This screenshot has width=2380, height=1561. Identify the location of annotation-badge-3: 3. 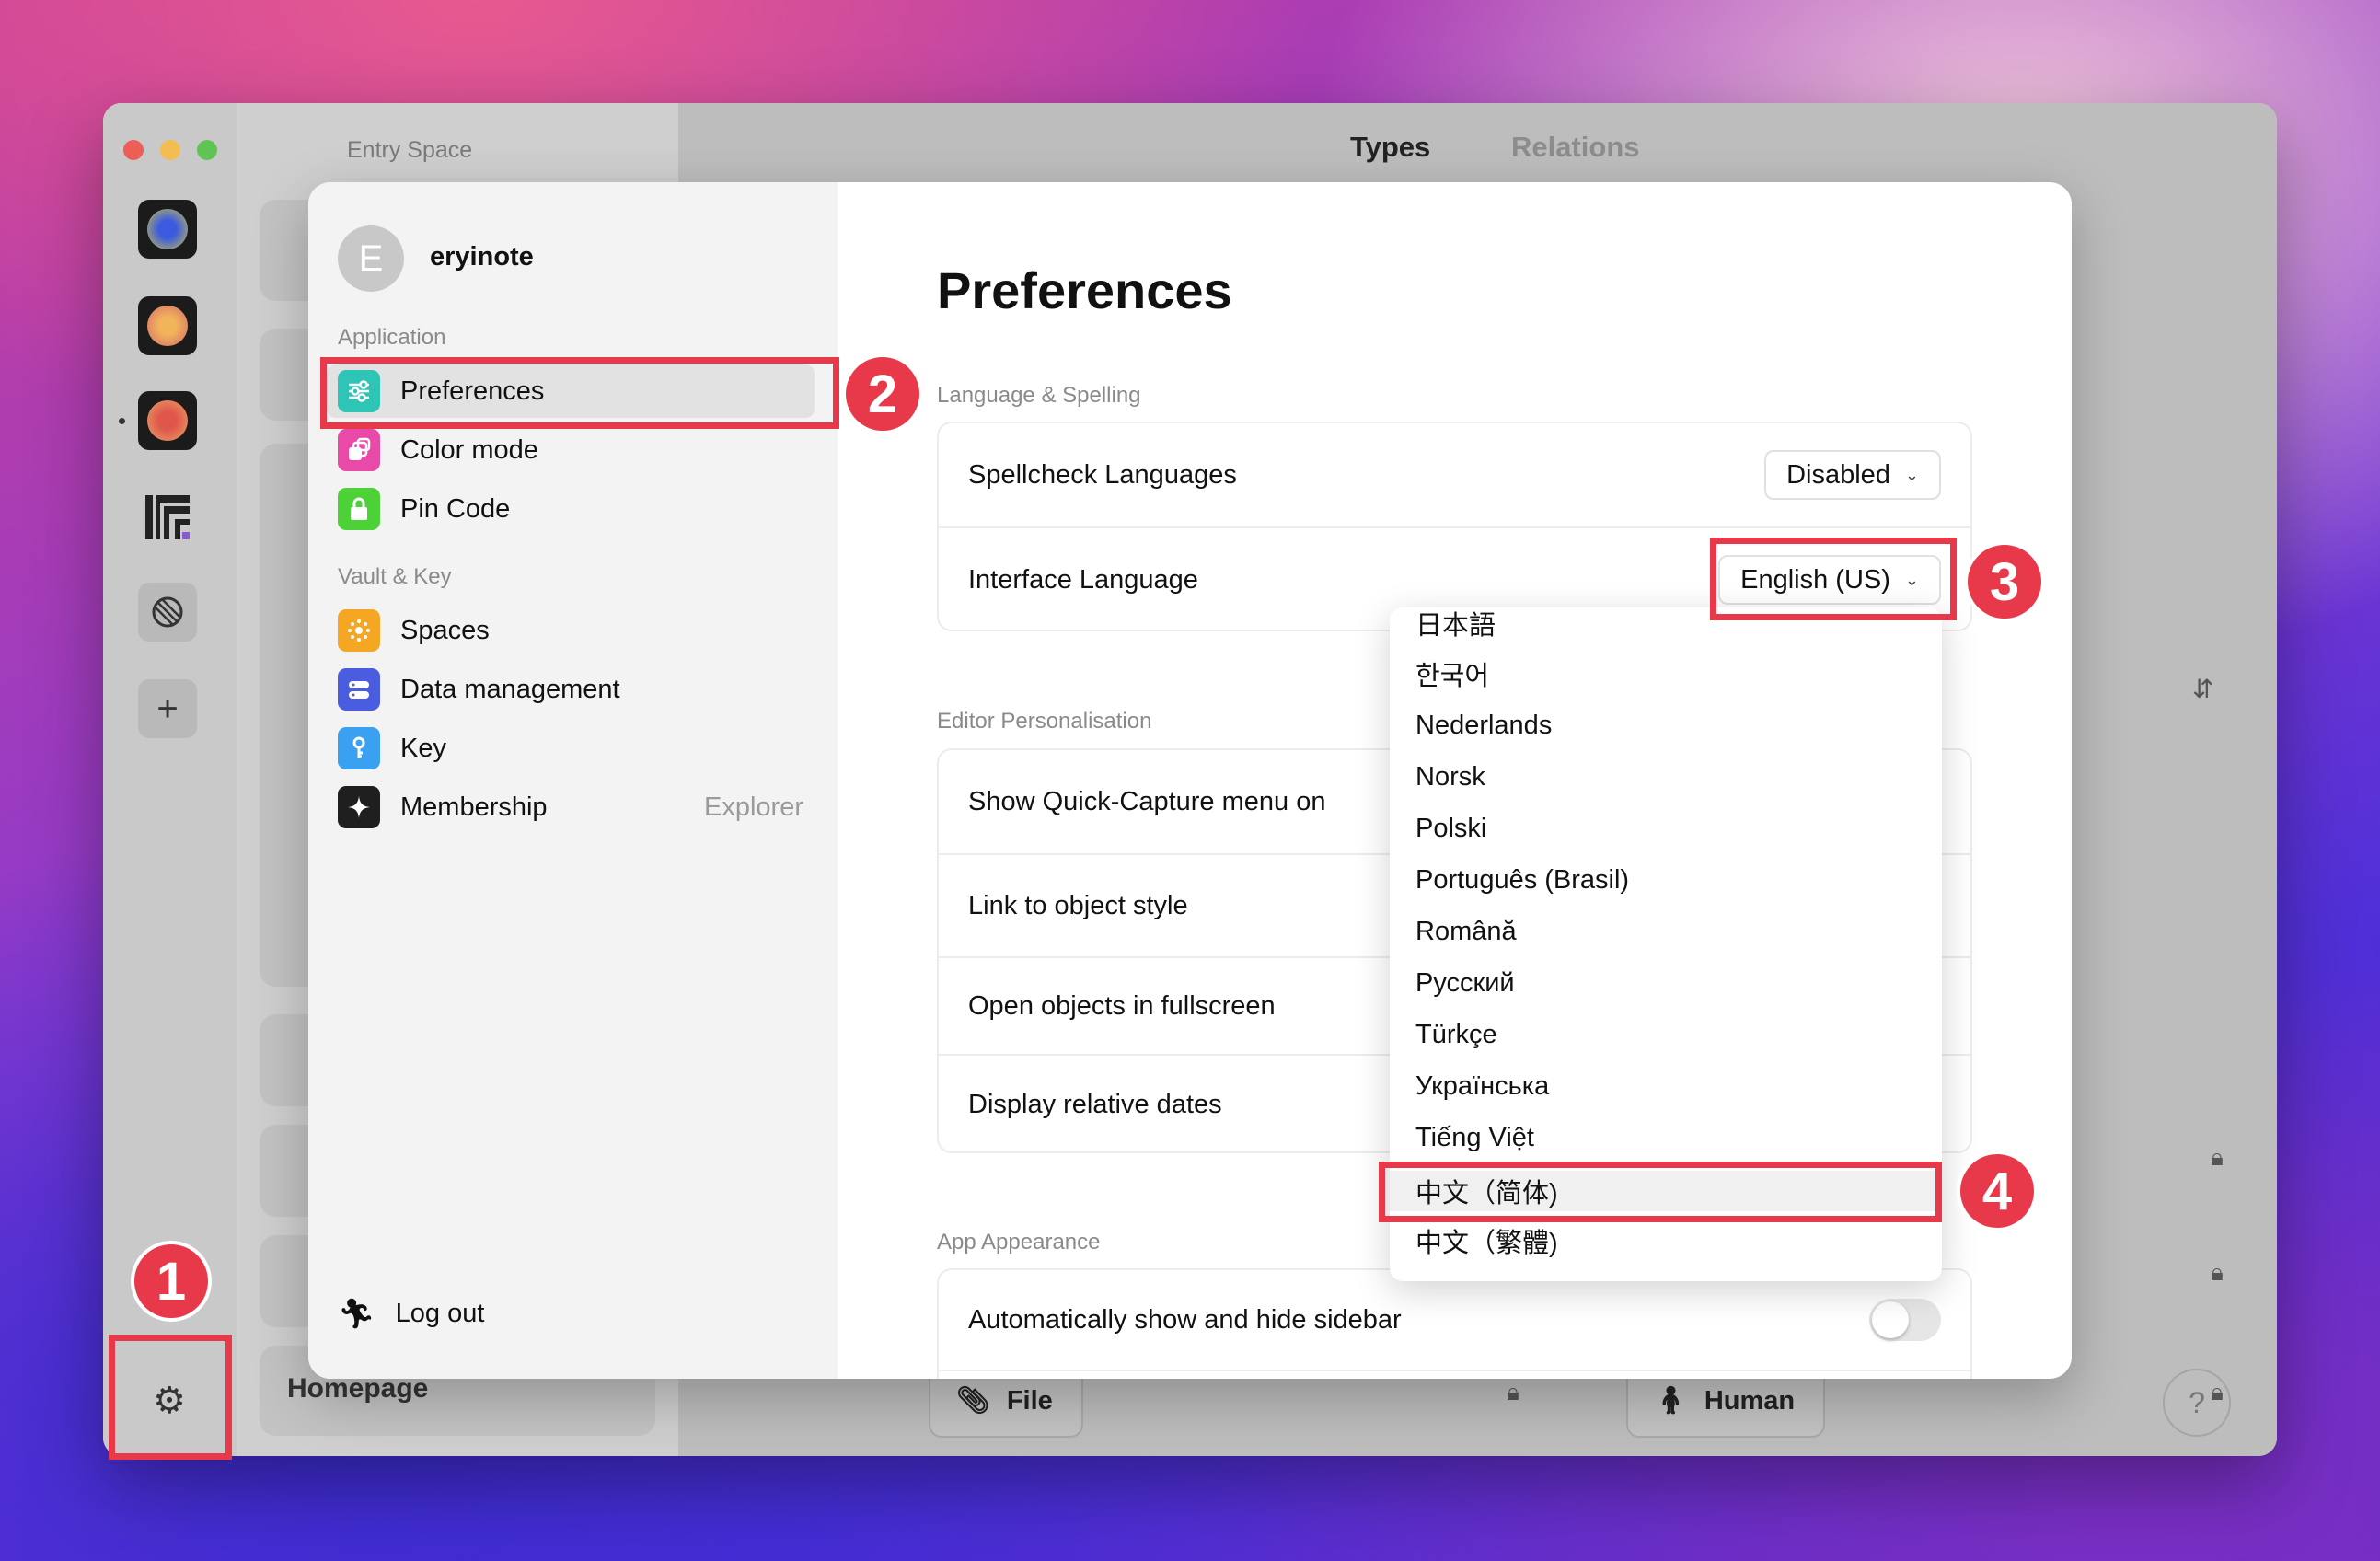
(2004, 582).